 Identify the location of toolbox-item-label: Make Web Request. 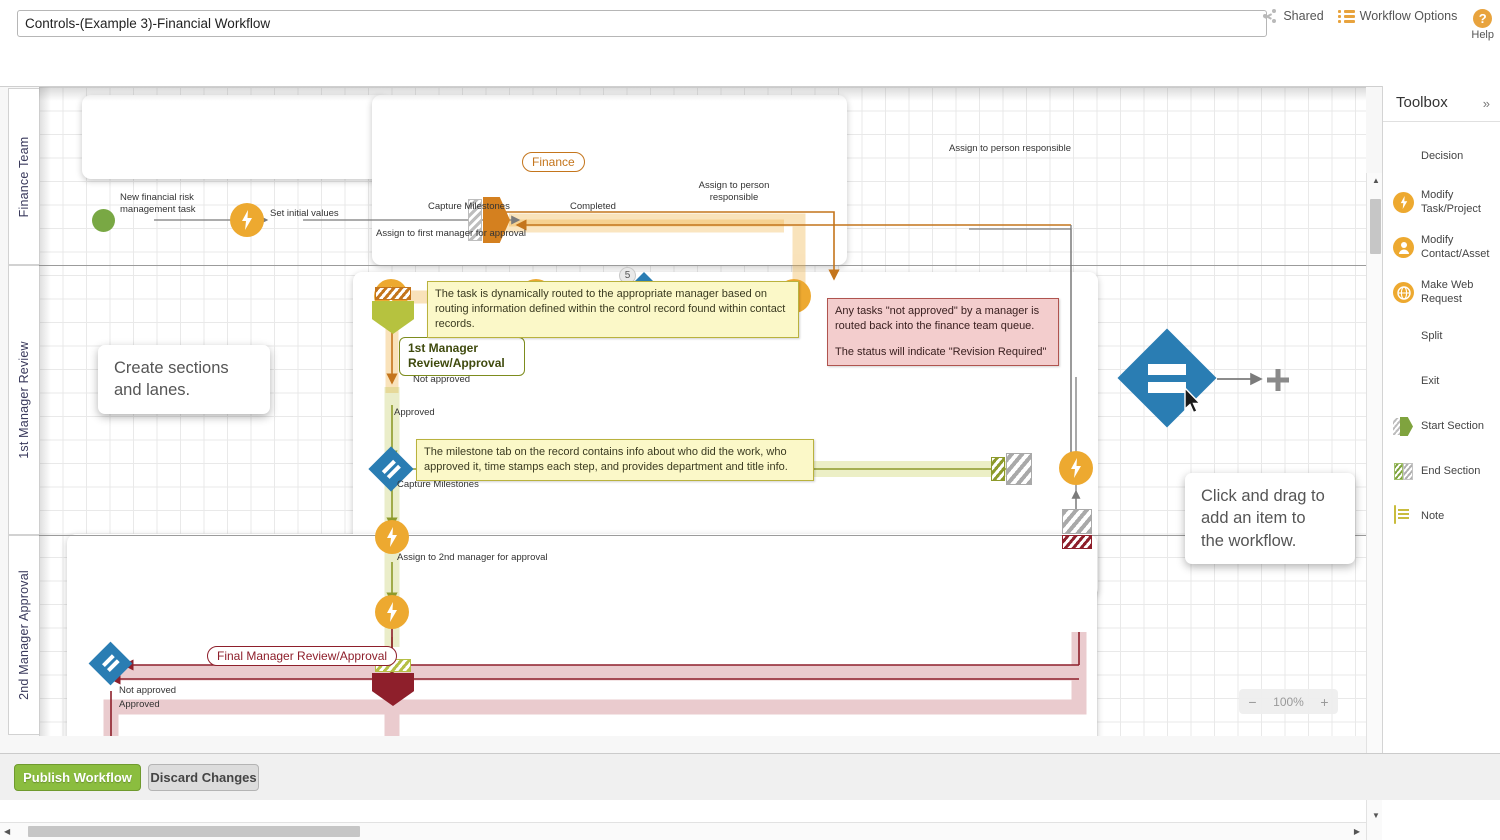
(1447, 292).